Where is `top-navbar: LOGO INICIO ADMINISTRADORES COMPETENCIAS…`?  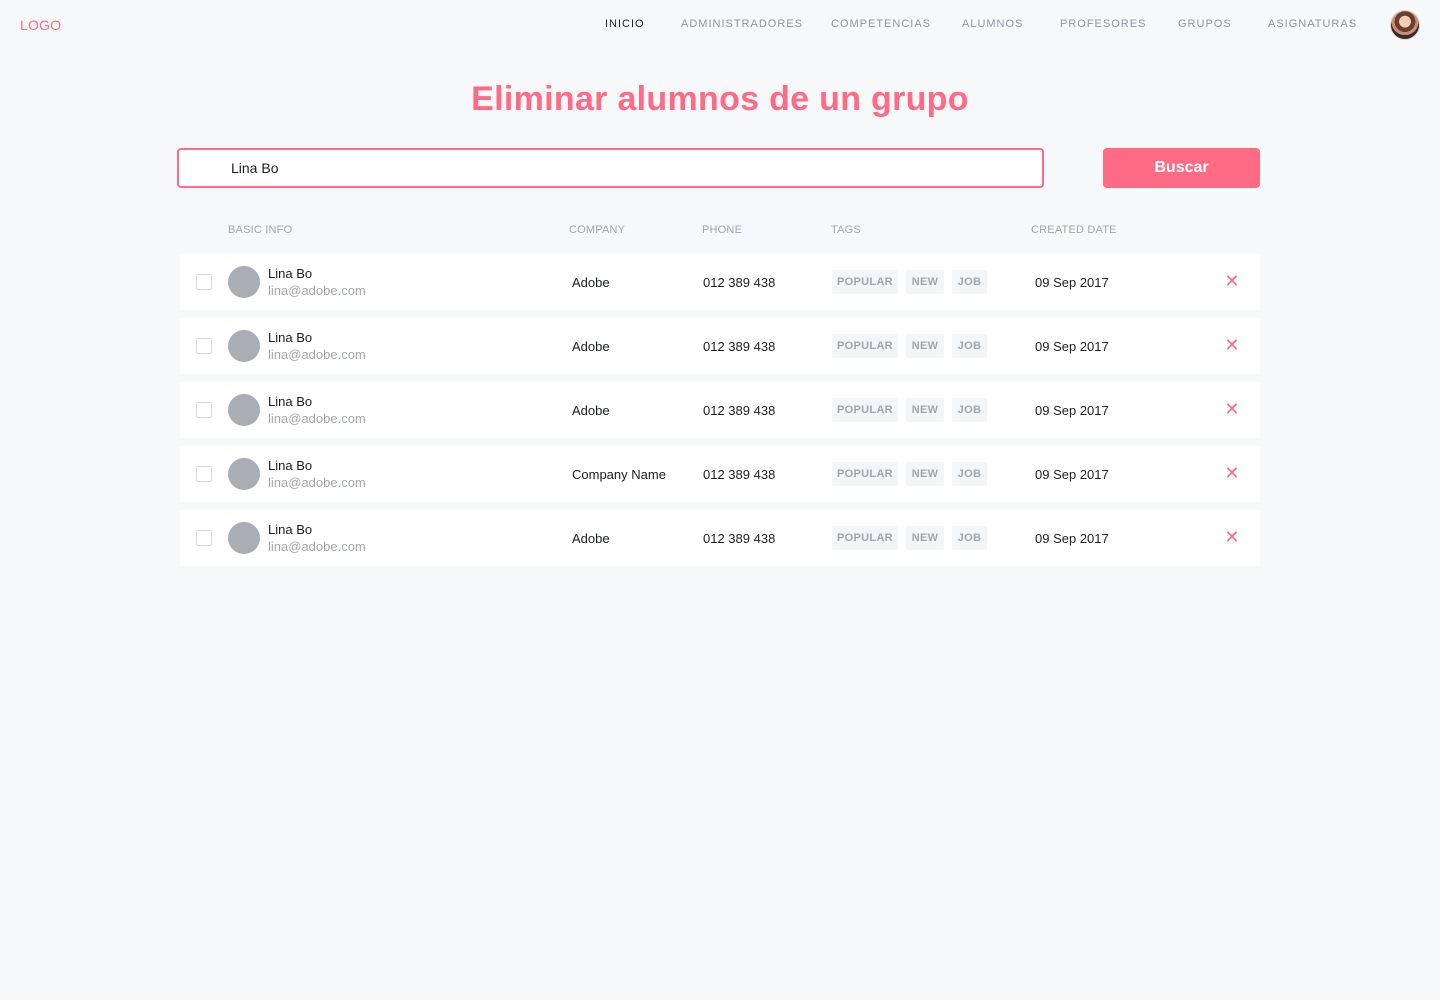 top-navbar: LOGO INICIO ADMINISTRADORES COMPETENCIAS… is located at coordinates (720, 25).